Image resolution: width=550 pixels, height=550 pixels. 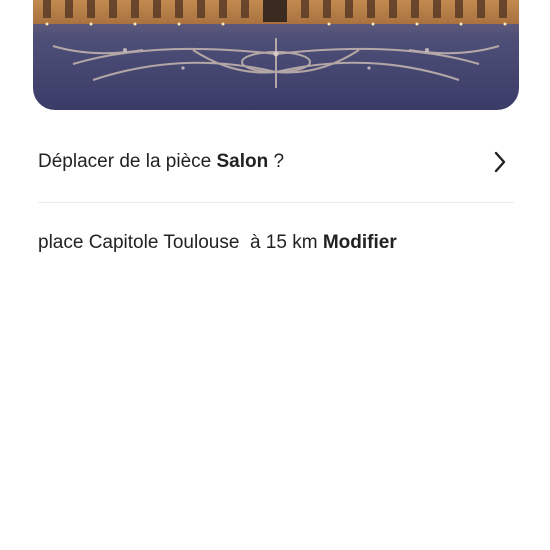 I want to click on chevron-right-icon, so click(x=500, y=162).